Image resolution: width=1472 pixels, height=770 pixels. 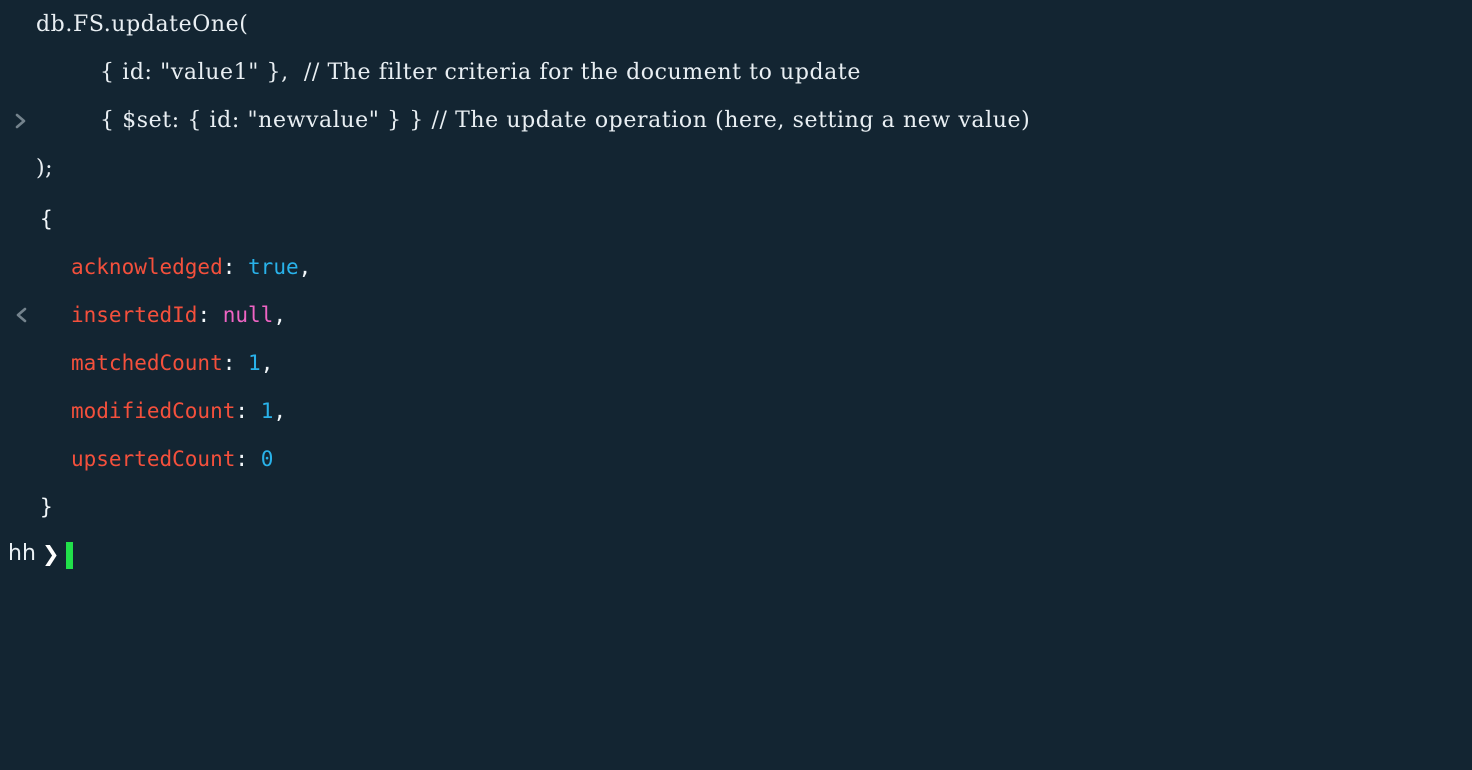 I want to click on result-key: upsertedCount, so click(x=153, y=459).